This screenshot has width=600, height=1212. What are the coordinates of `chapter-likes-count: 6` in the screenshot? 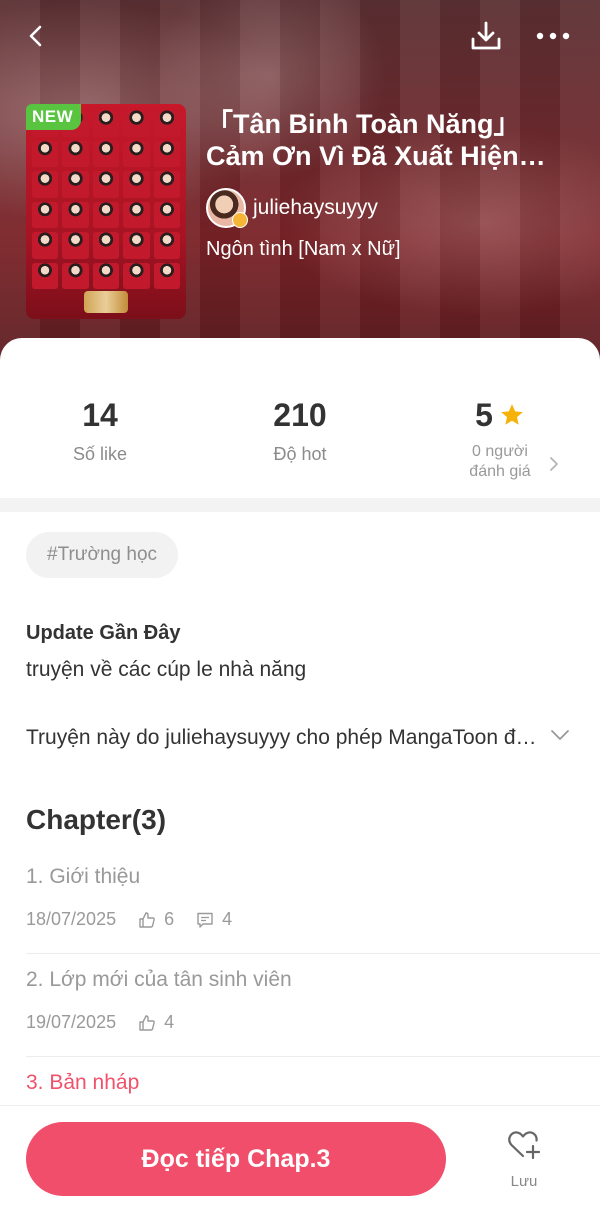 It's located at (169, 919).